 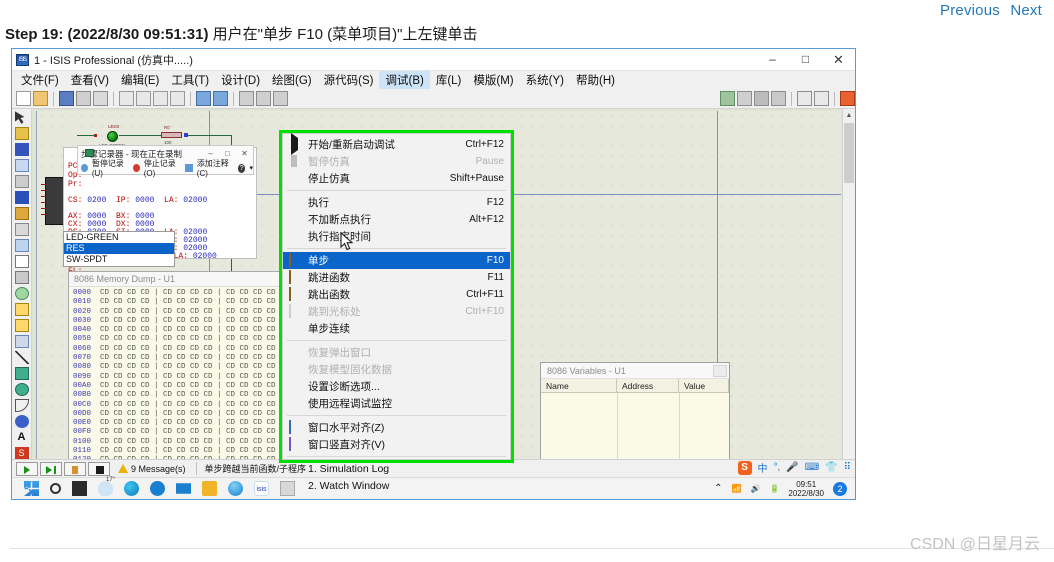 I want to click on bill-of-materials-icon, so click(x=847, y=98).